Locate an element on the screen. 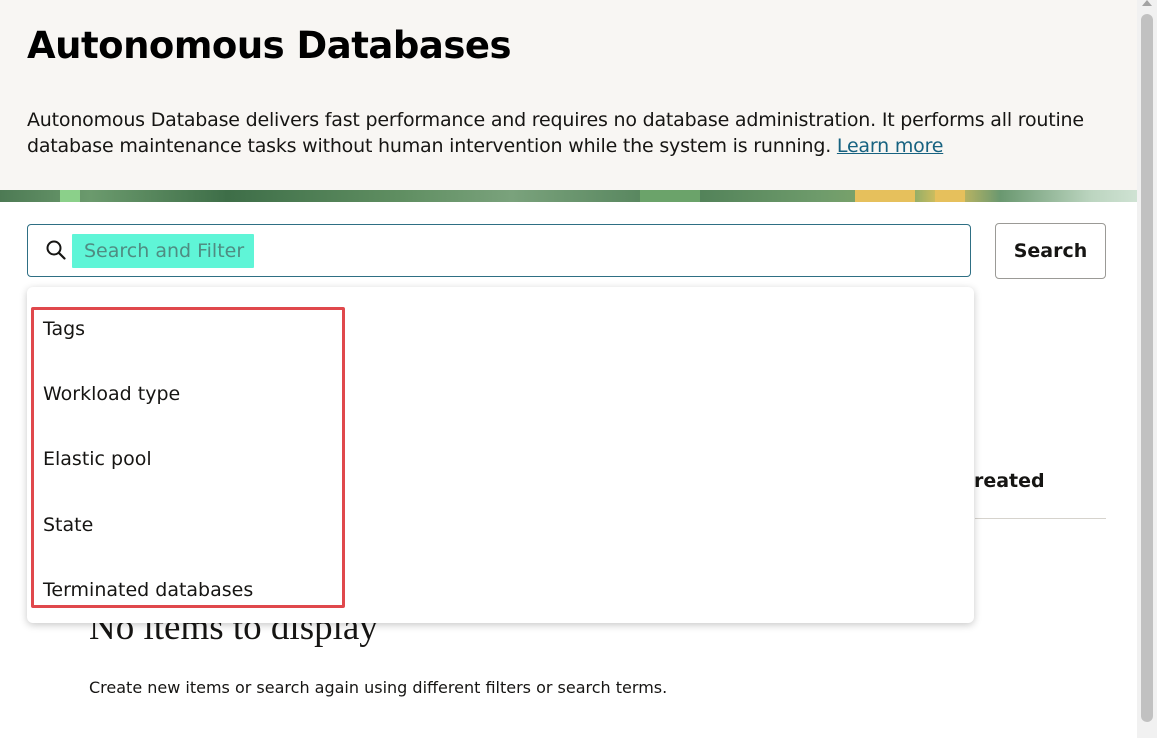  page-title: Autonomous Databases is located at coordinates (269, 45).